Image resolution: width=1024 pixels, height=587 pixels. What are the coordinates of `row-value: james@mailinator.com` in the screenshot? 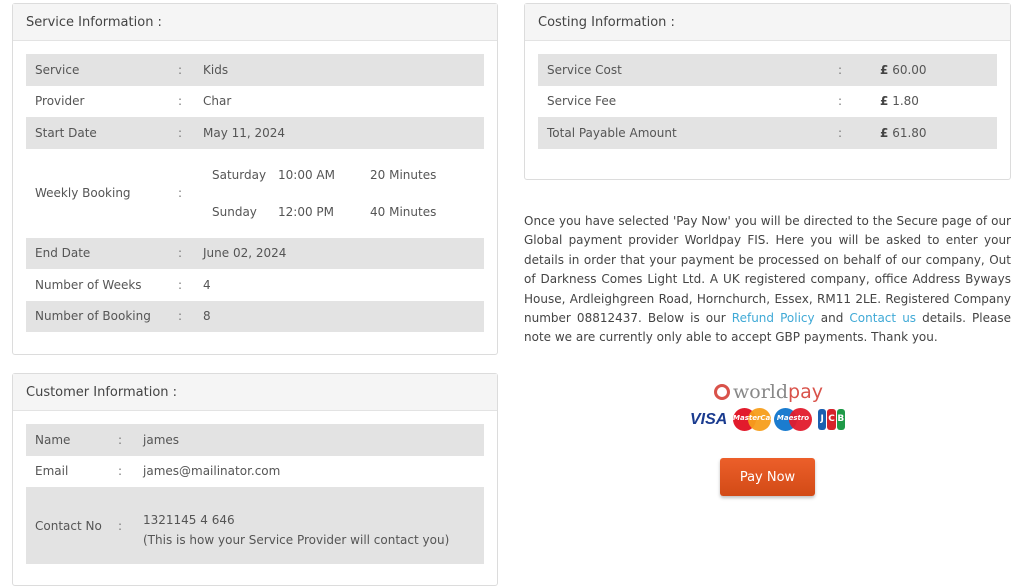 It's located at (212, 471).